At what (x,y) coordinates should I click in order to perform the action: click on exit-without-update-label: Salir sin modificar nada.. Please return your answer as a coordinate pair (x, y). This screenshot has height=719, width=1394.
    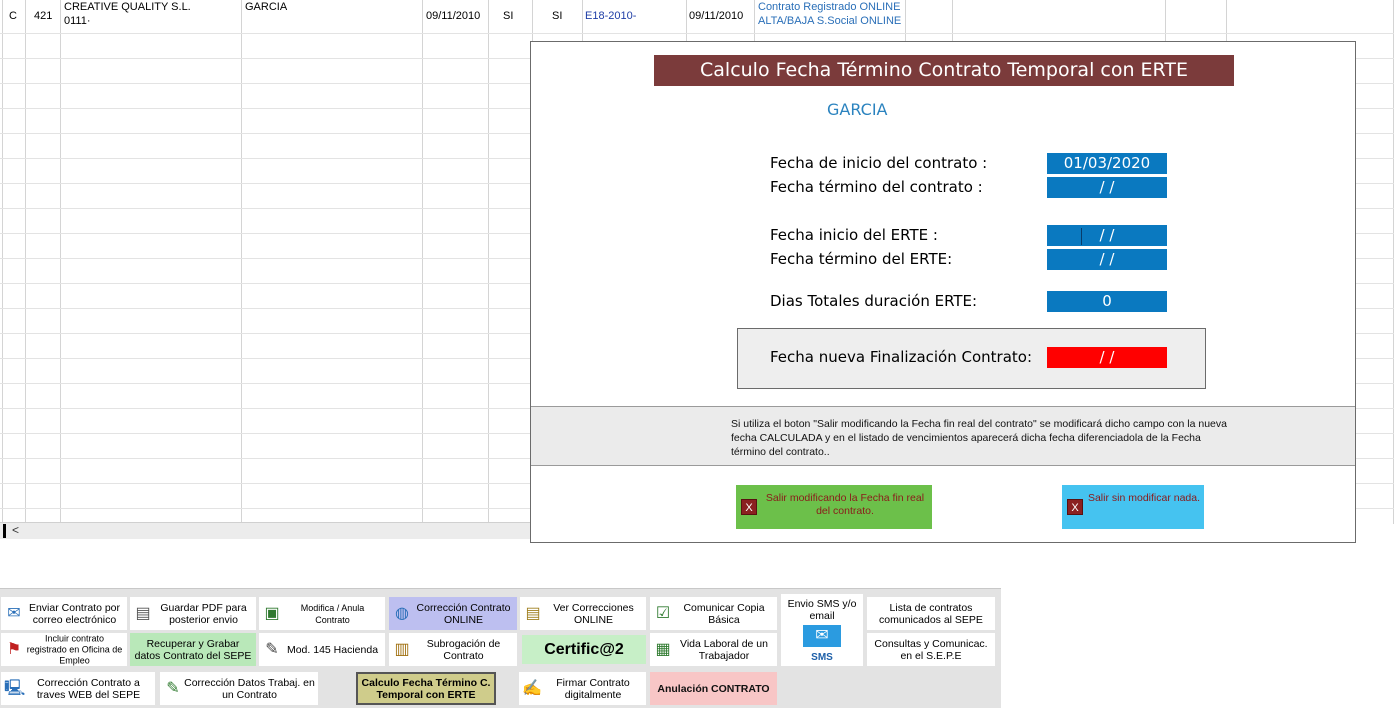
    Looking at the image, I should click on (1144, 498).